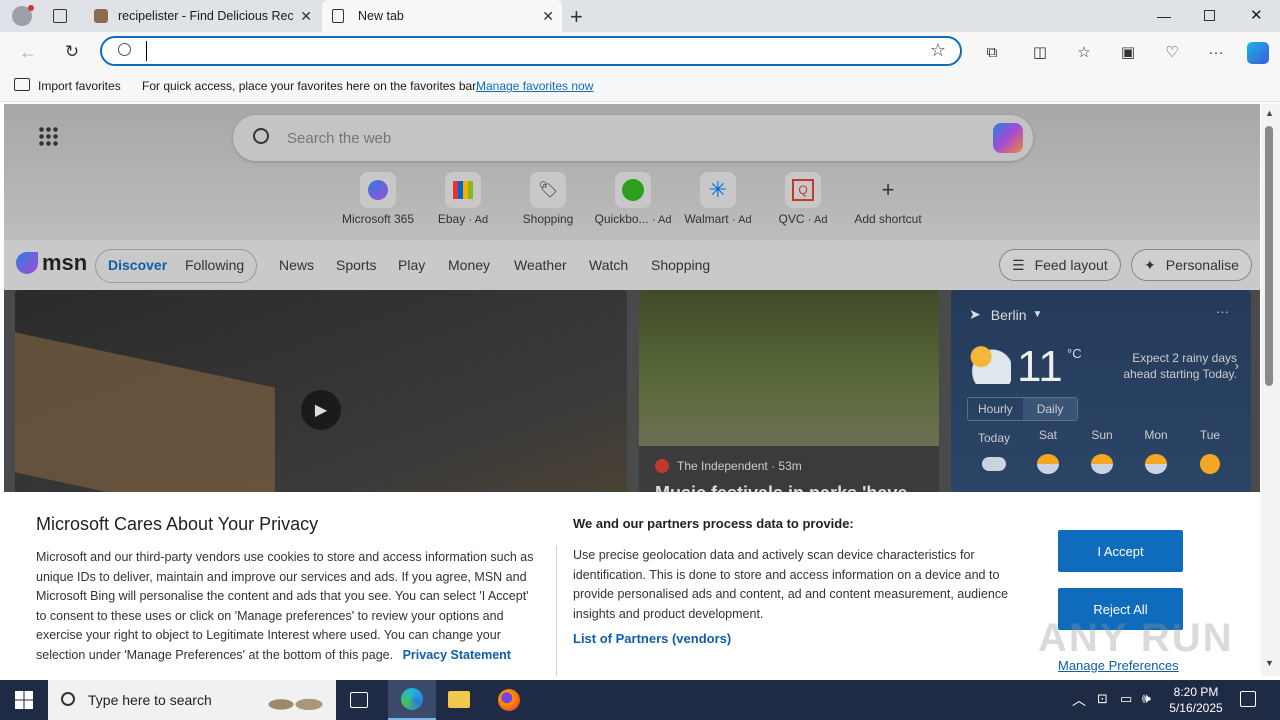  What do you see at coordinates (469, 265) in the screenshot?
I see `nav-money: Money` at bounding box center [469, 265].